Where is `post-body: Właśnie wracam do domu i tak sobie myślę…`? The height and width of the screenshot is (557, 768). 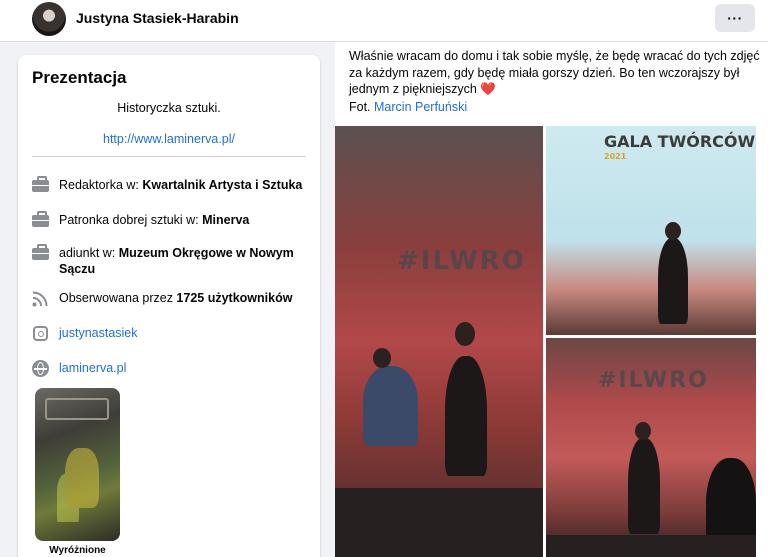
post-body: Właśnie wracam do domu i tak sobie myślę… is located at coordinates (554, 72).